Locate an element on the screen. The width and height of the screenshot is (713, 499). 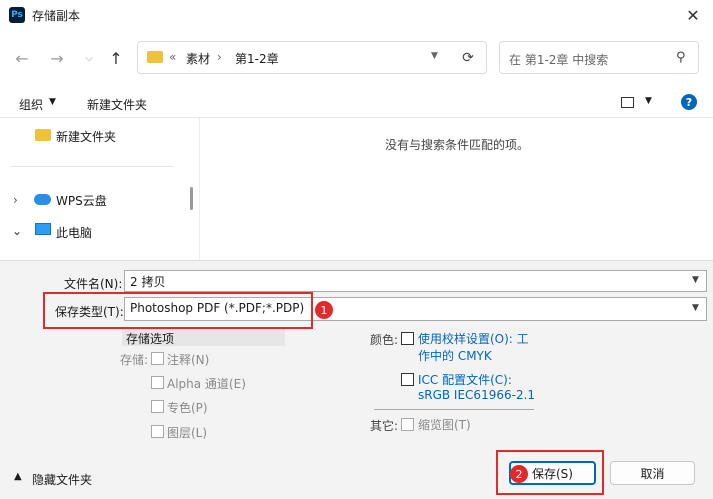
expand-chevron-icon: › is located at coordinates (15, 200).